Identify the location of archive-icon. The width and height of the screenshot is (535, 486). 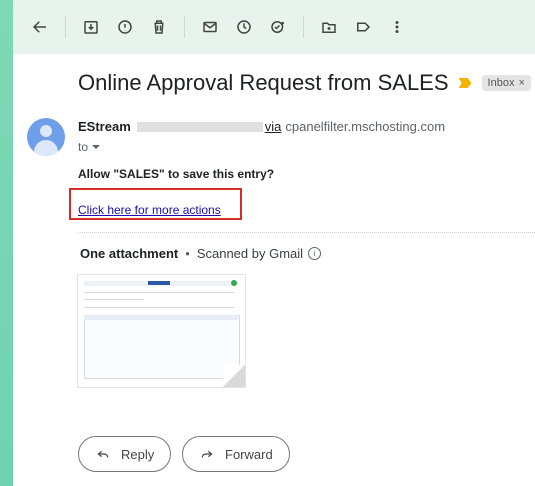
(91, 27).